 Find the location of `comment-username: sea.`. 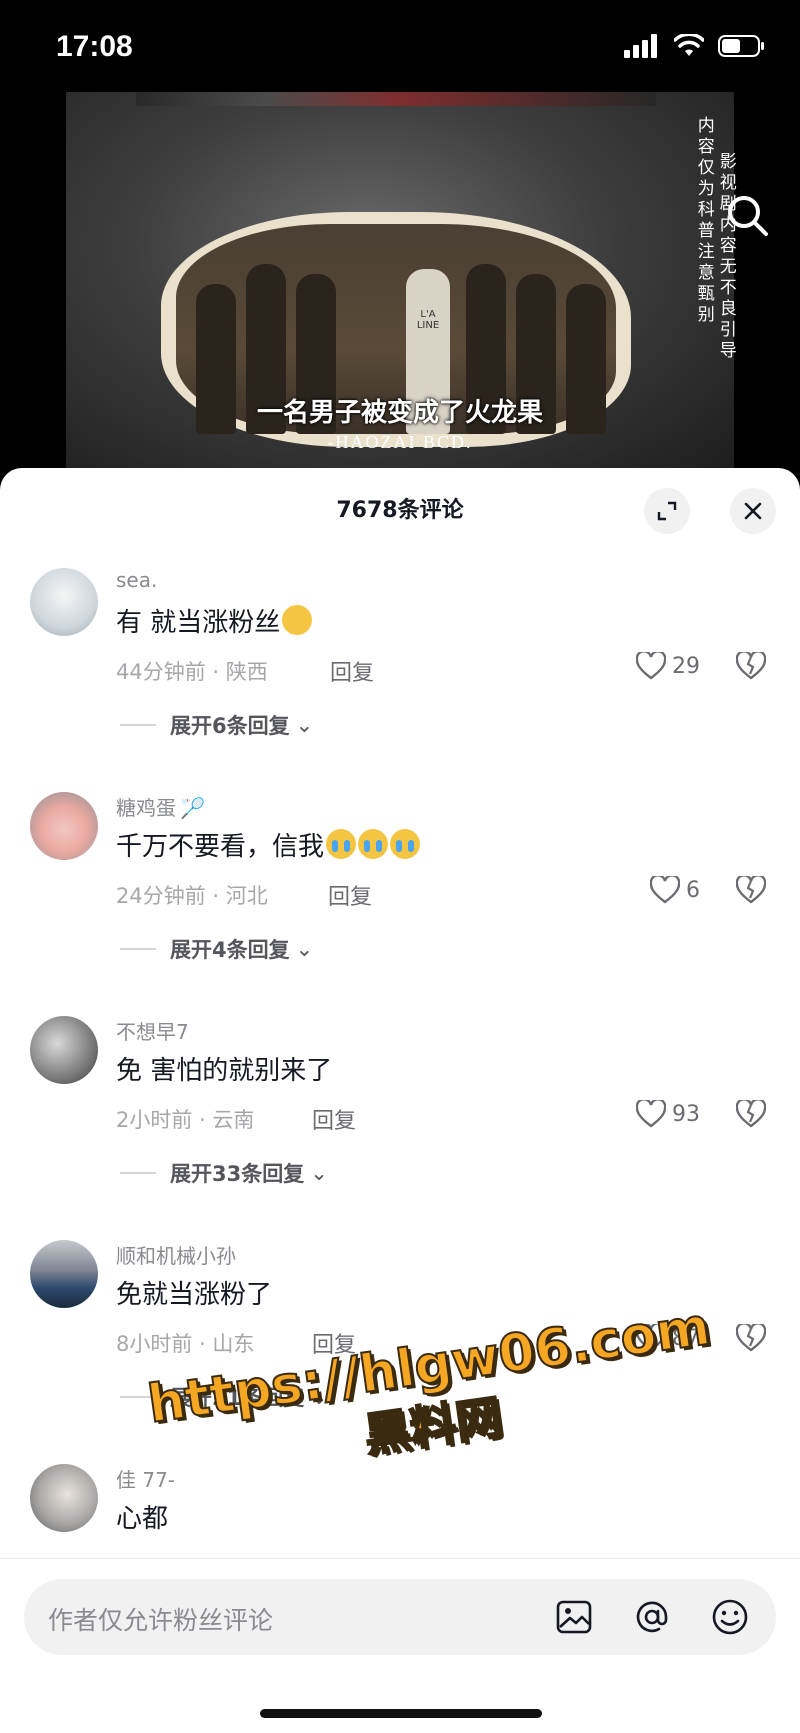

comment-username: sea. is located at coordinates (136, 580).